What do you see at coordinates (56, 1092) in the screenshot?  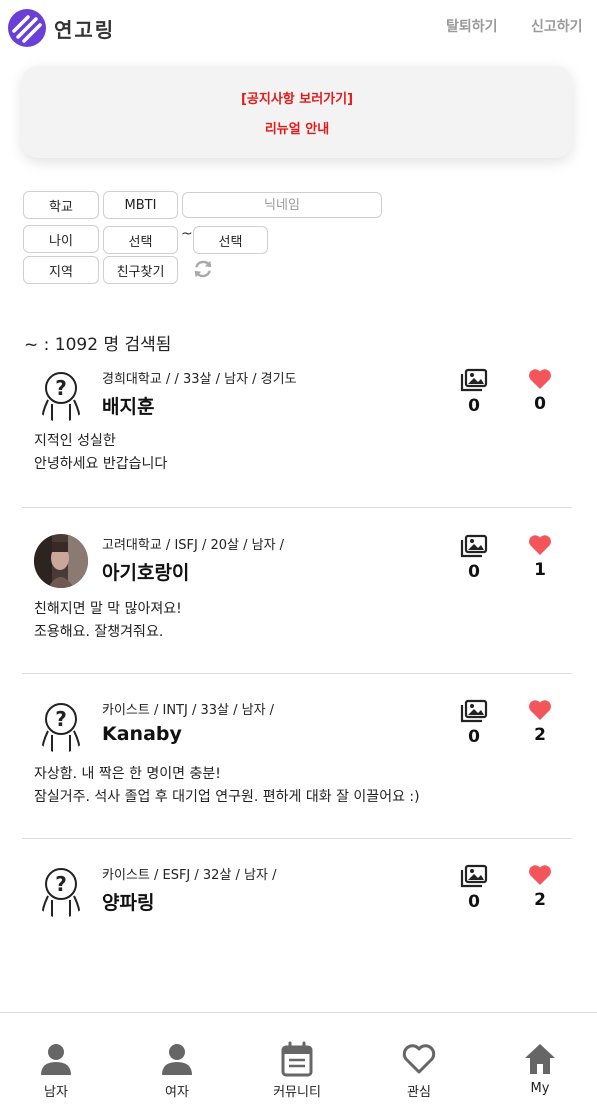 I see `nav-label: 남자` at bounding box center [56, 1092].